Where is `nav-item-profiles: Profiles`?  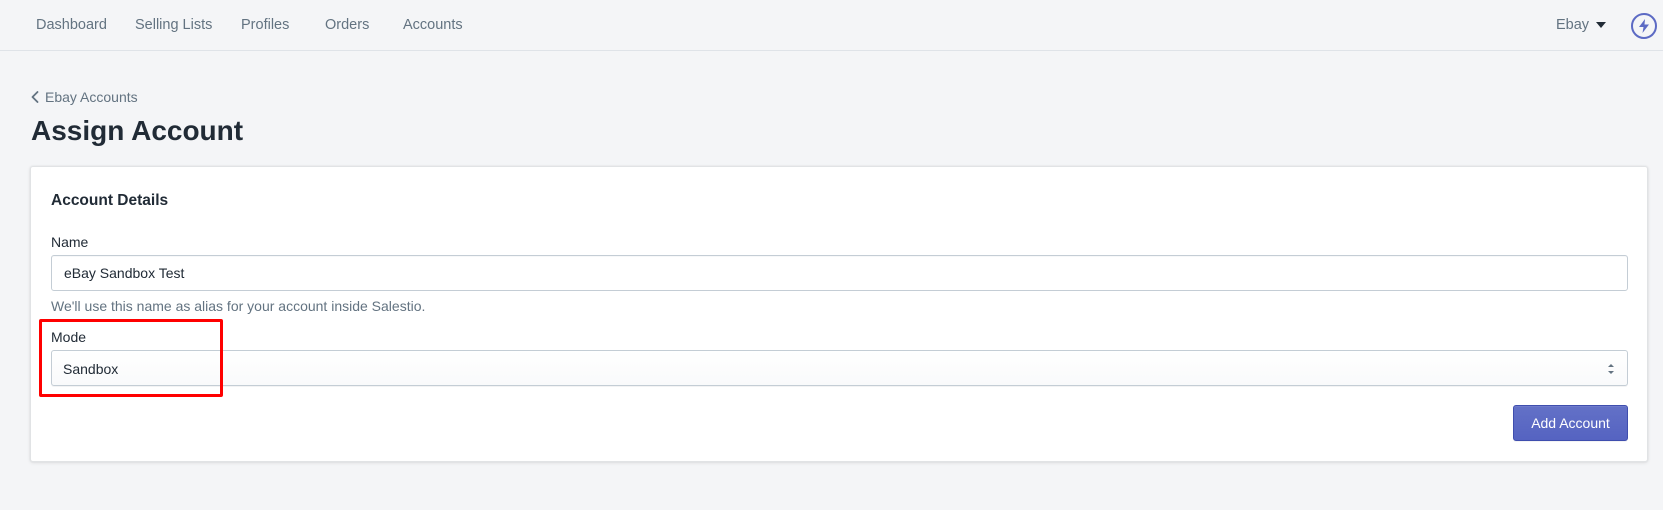 nav-item-profiles: Profiles is located at coordinates (265, 25).